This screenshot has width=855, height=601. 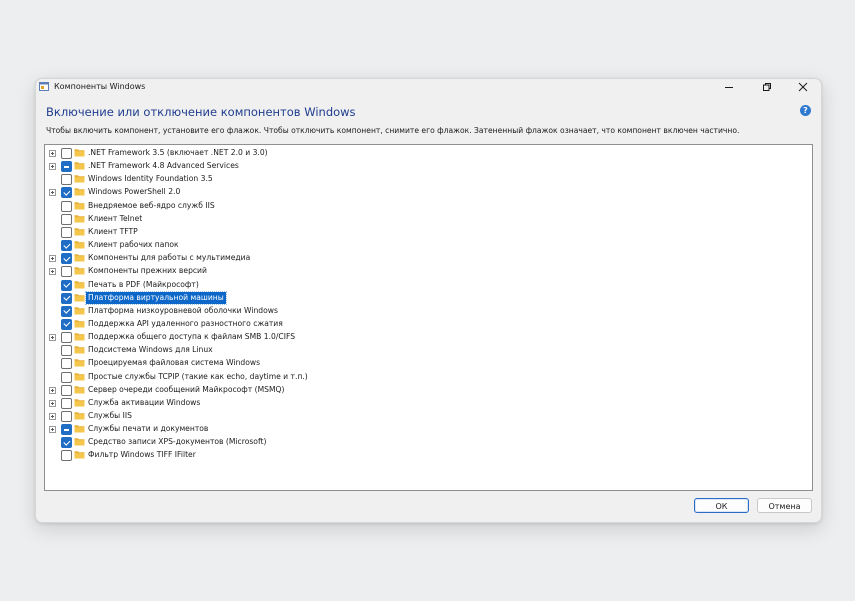 I want to click on feature-row: Клиент TFTP, so click(x=425, y=232).